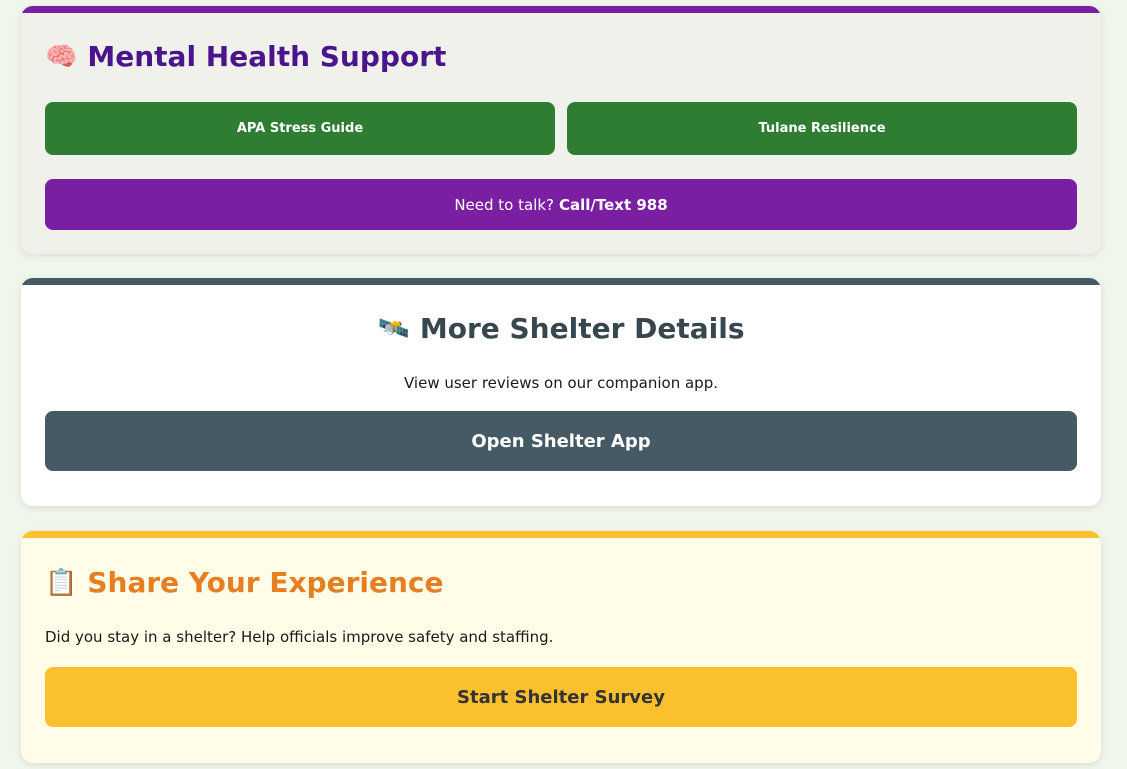 The image size is (1127, 769). Describe the element at coordinates (561, 534) in the screenshot. I see `survey-accent-bar` at that location.